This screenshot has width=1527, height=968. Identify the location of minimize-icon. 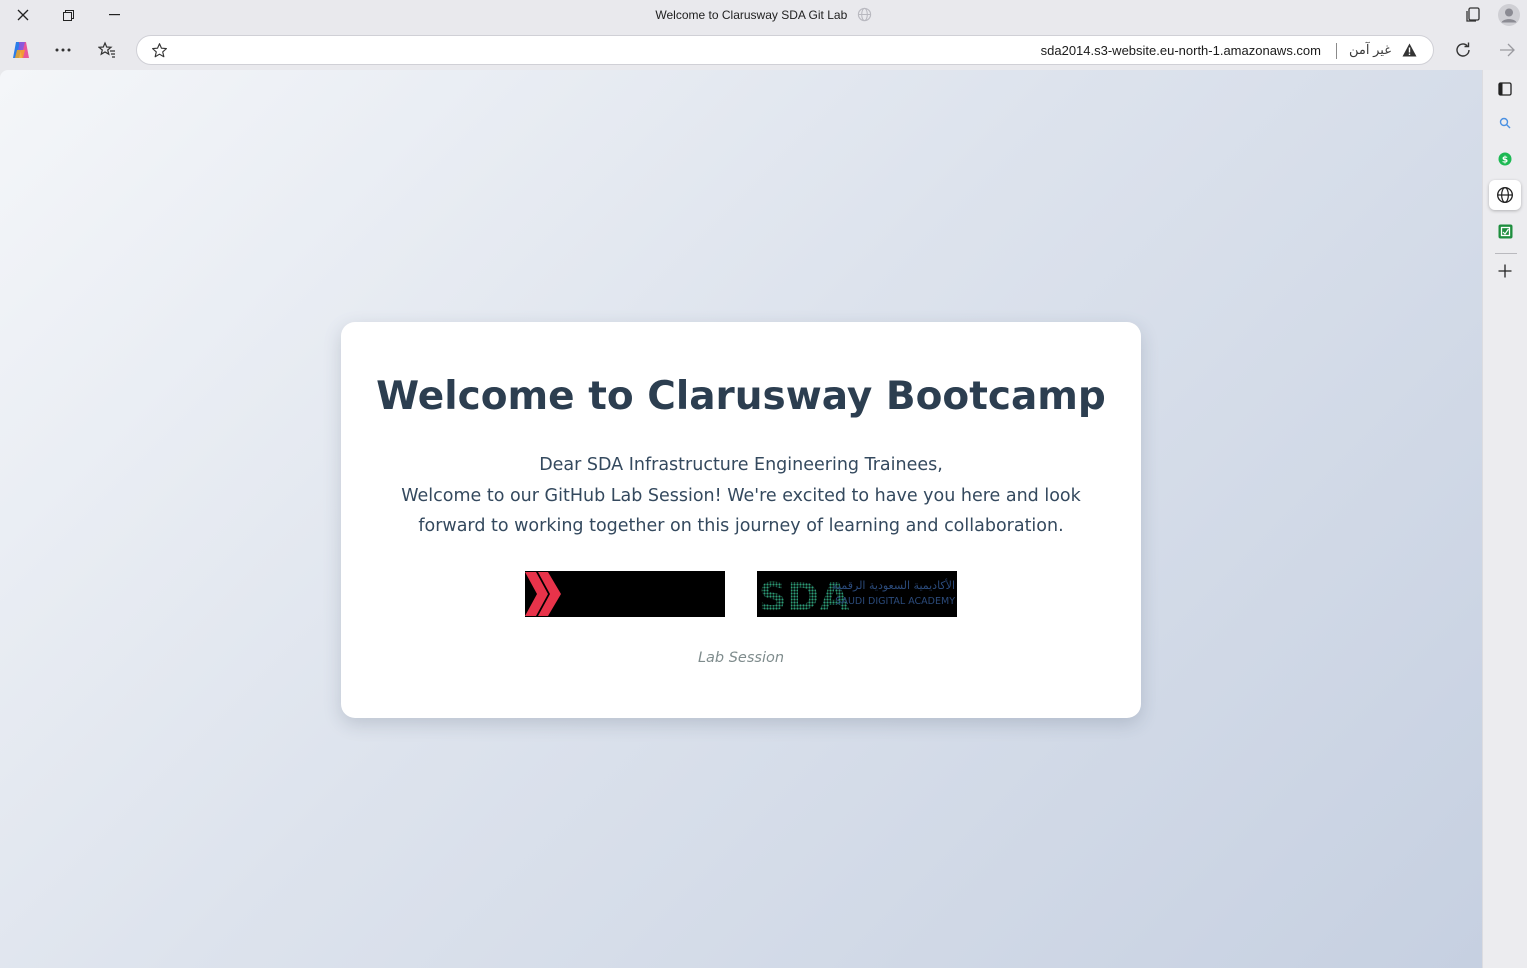
(114, 15).